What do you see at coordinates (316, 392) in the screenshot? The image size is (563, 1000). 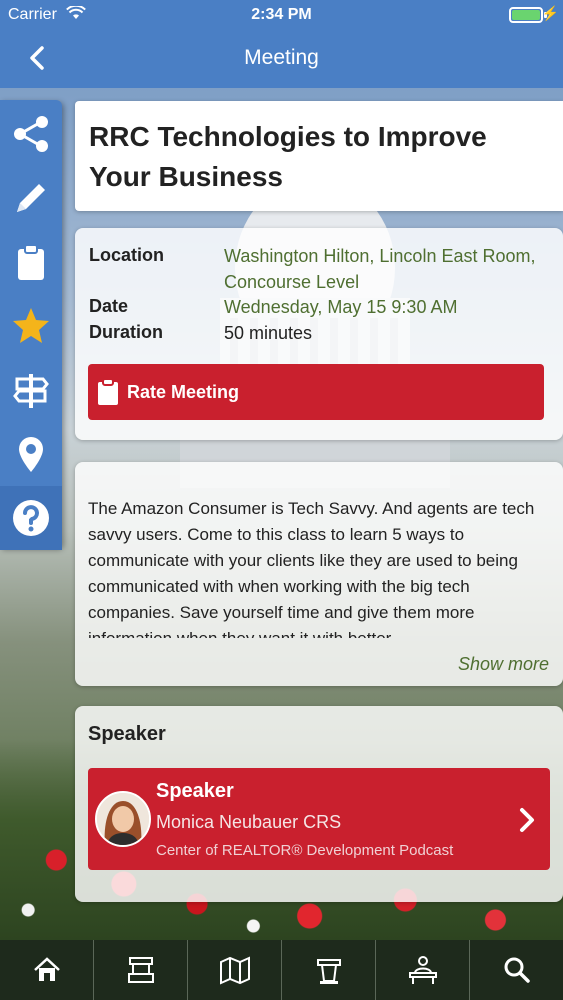 I see `rate-meeting-button: Rate Meeting` at bounding box center [316, 392].